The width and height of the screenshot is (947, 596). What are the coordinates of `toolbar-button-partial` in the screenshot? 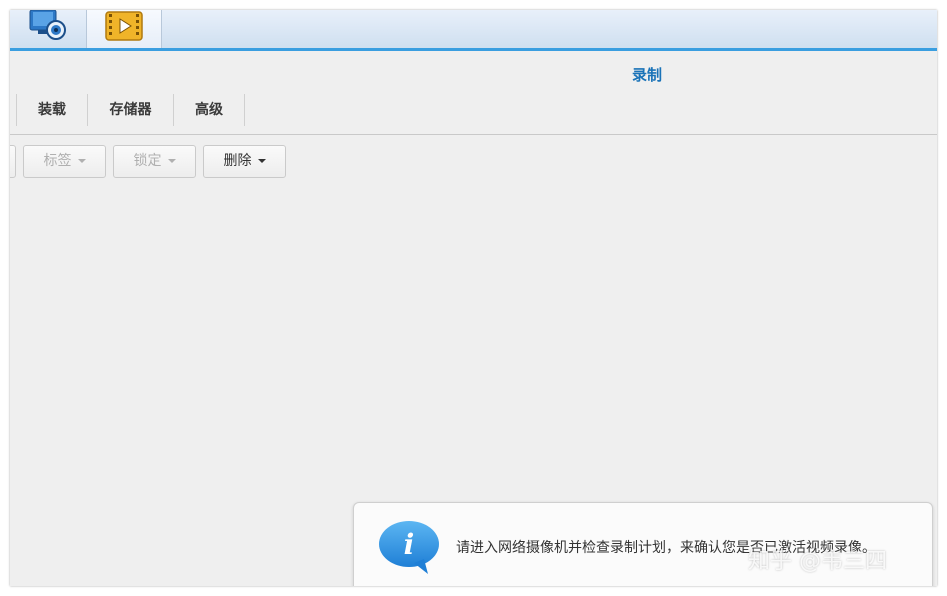 It's located at (13, 161).